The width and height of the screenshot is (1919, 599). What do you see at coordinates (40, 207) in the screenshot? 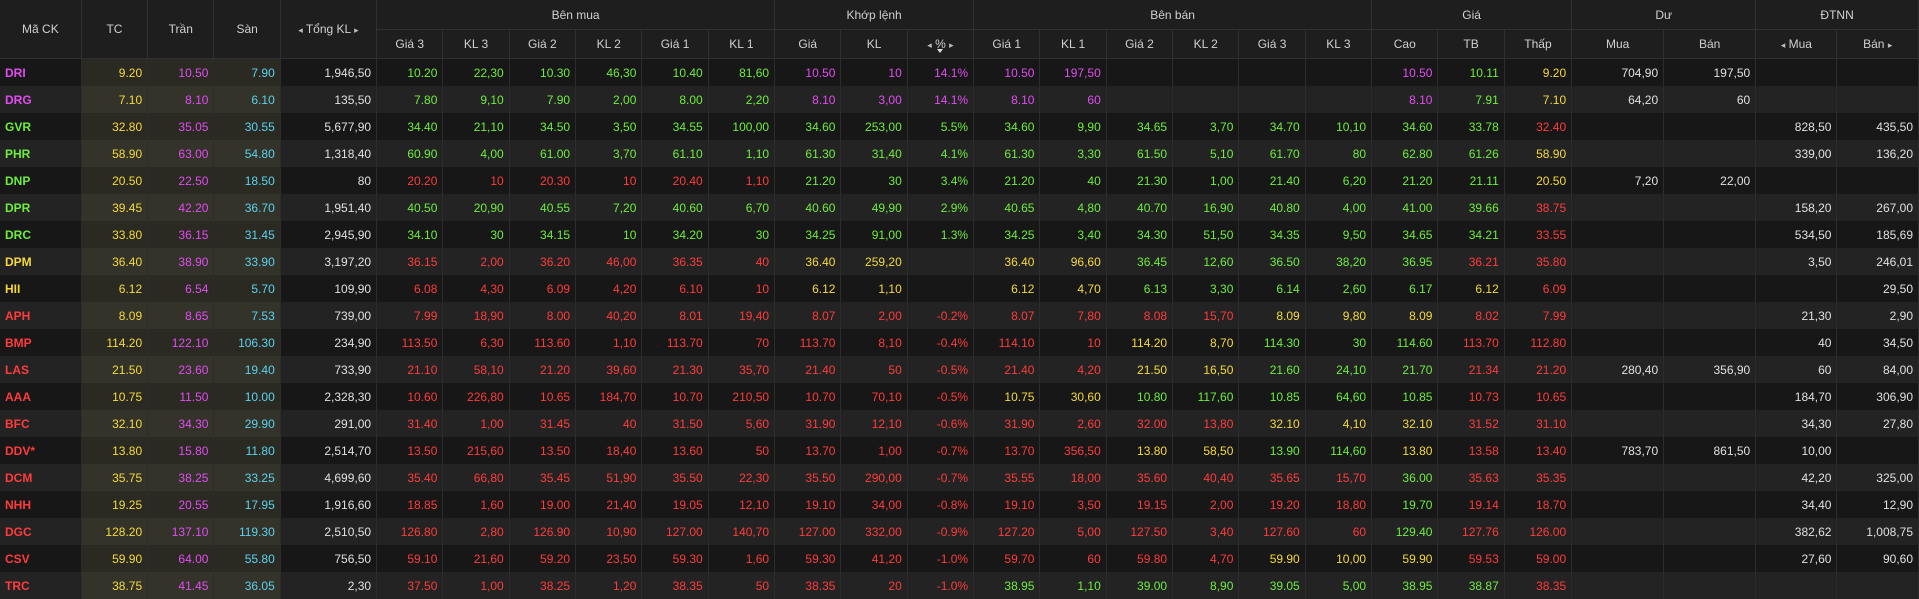
I see `cell-symbol: DPR` at bounding box center [40, 207].